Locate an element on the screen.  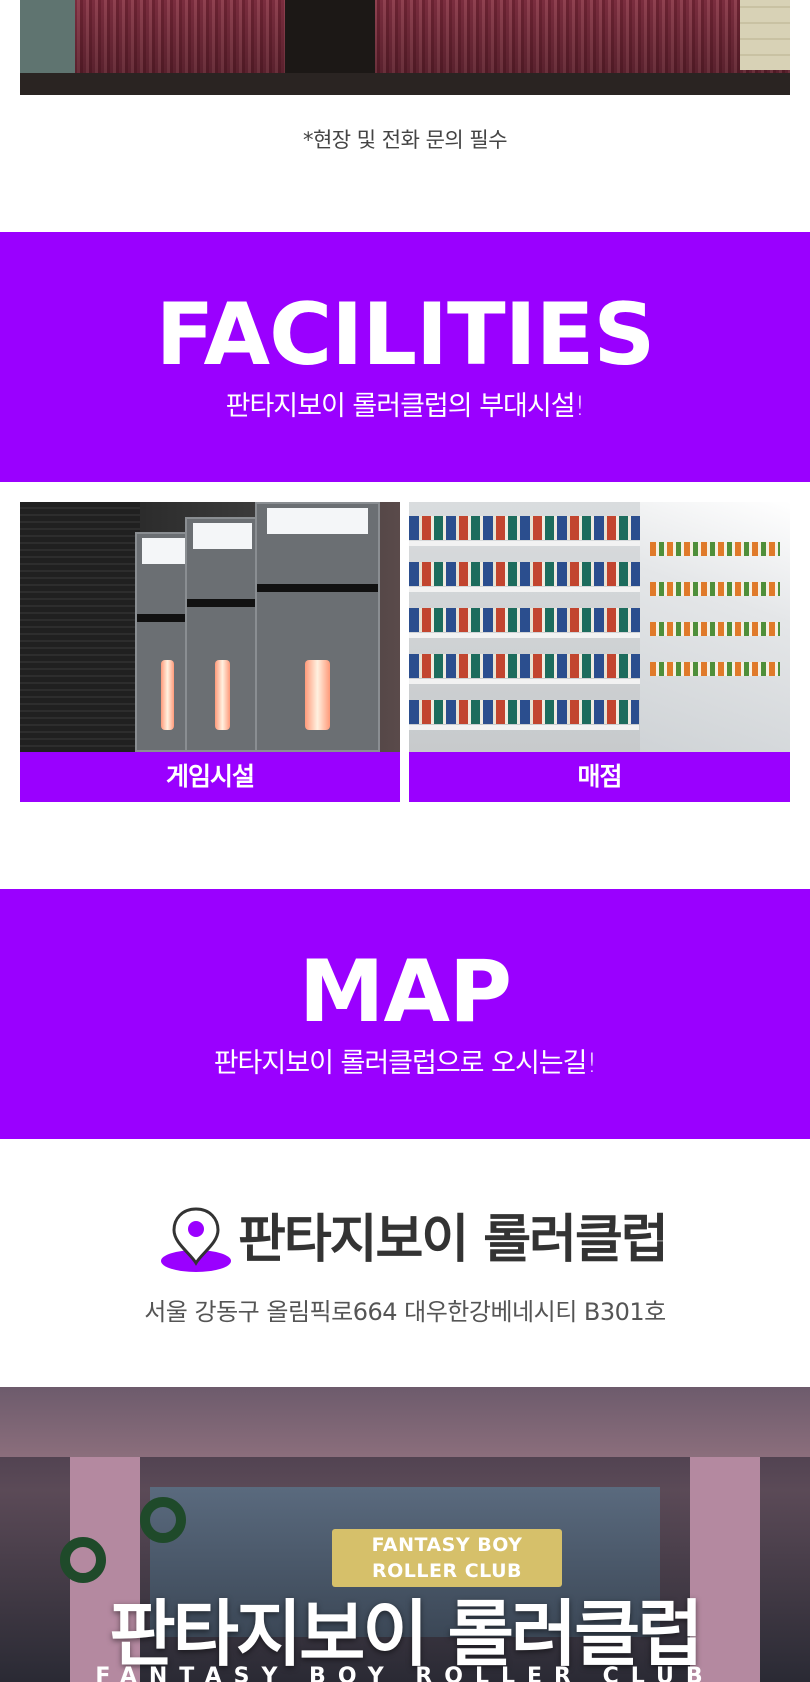
game-facility-photo is located at coordinates (210, 627).